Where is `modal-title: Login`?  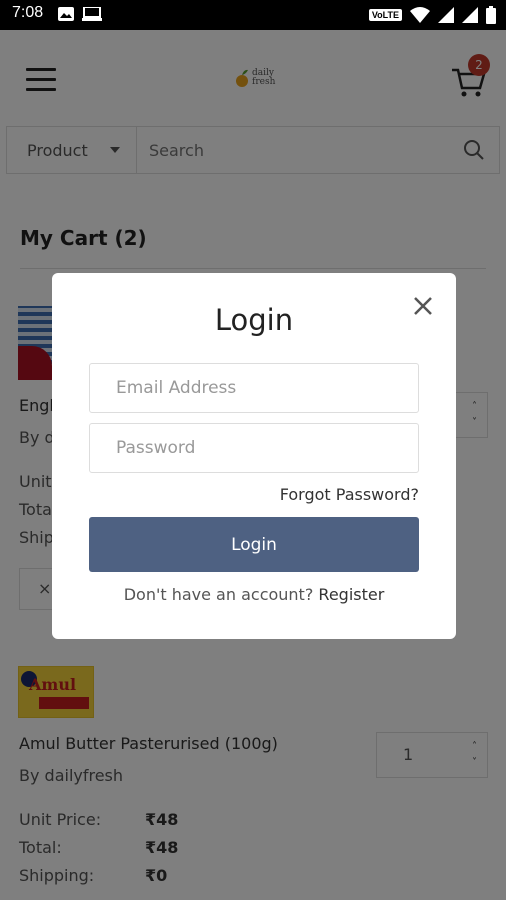
modal-title: Login is located at coordinates (254, 320).